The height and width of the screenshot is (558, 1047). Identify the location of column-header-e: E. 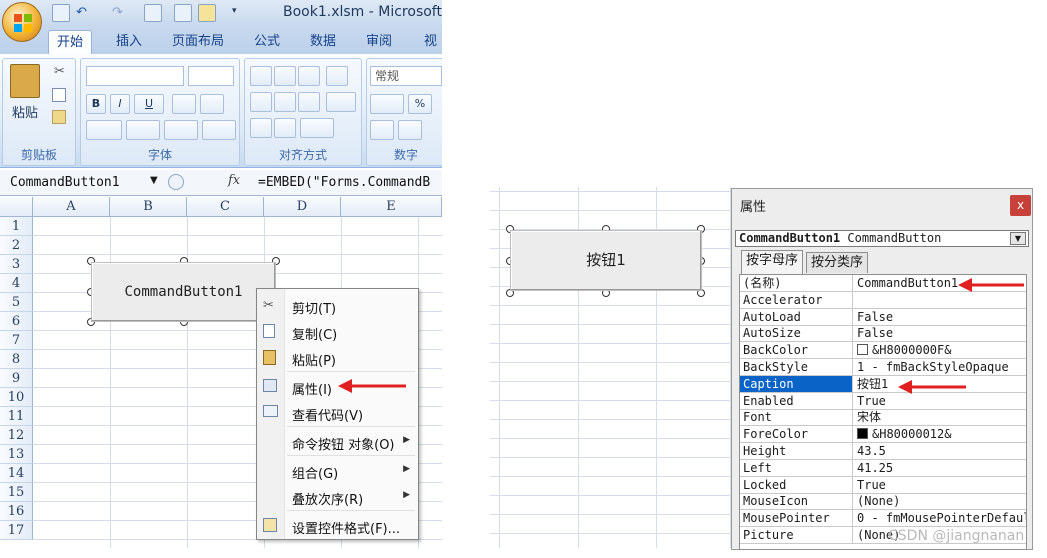
(391, 207).